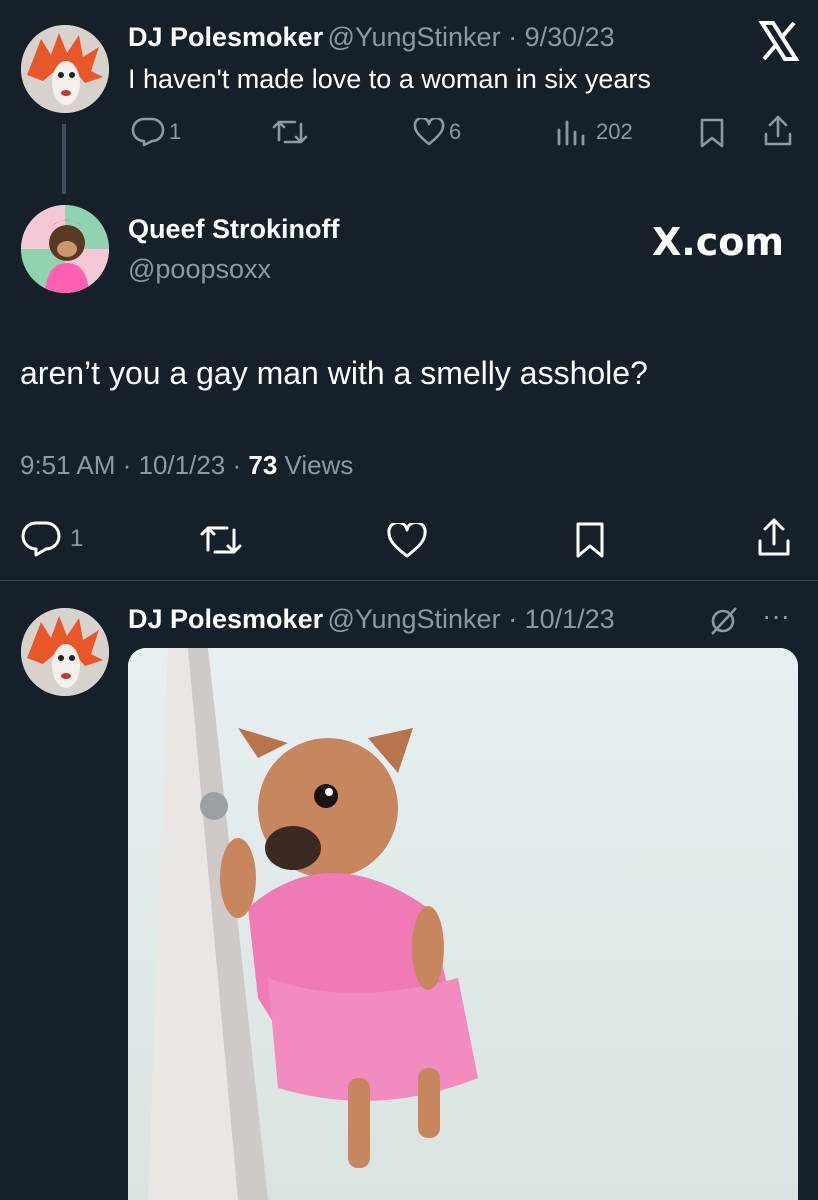 This screenshot has width=818, height=1200. I want to click on thread-line, so click(64, 159).